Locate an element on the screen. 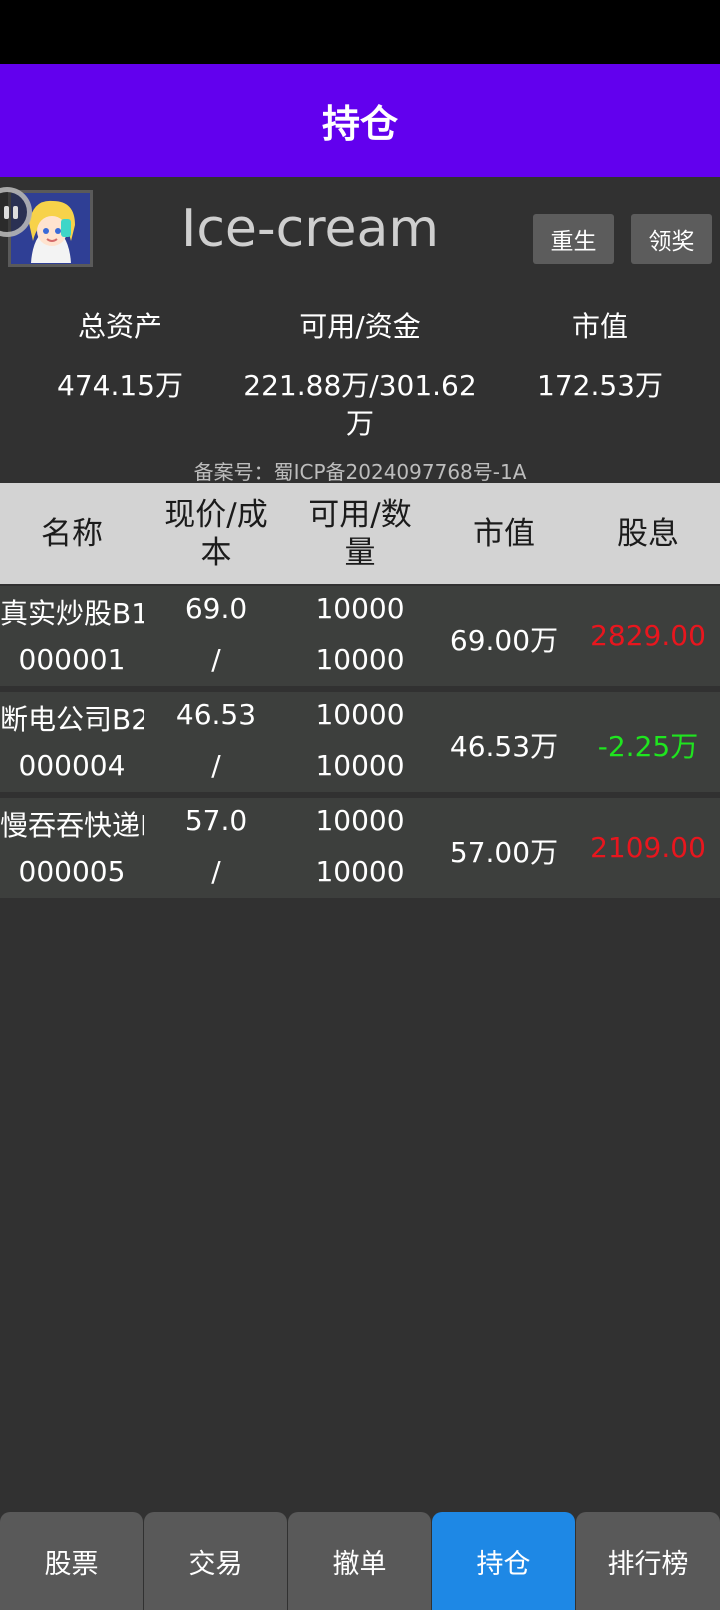 This screenshot has width=720, height=1610. header-available-quantity: 可用/数量 is located at coordinates (360, 533).